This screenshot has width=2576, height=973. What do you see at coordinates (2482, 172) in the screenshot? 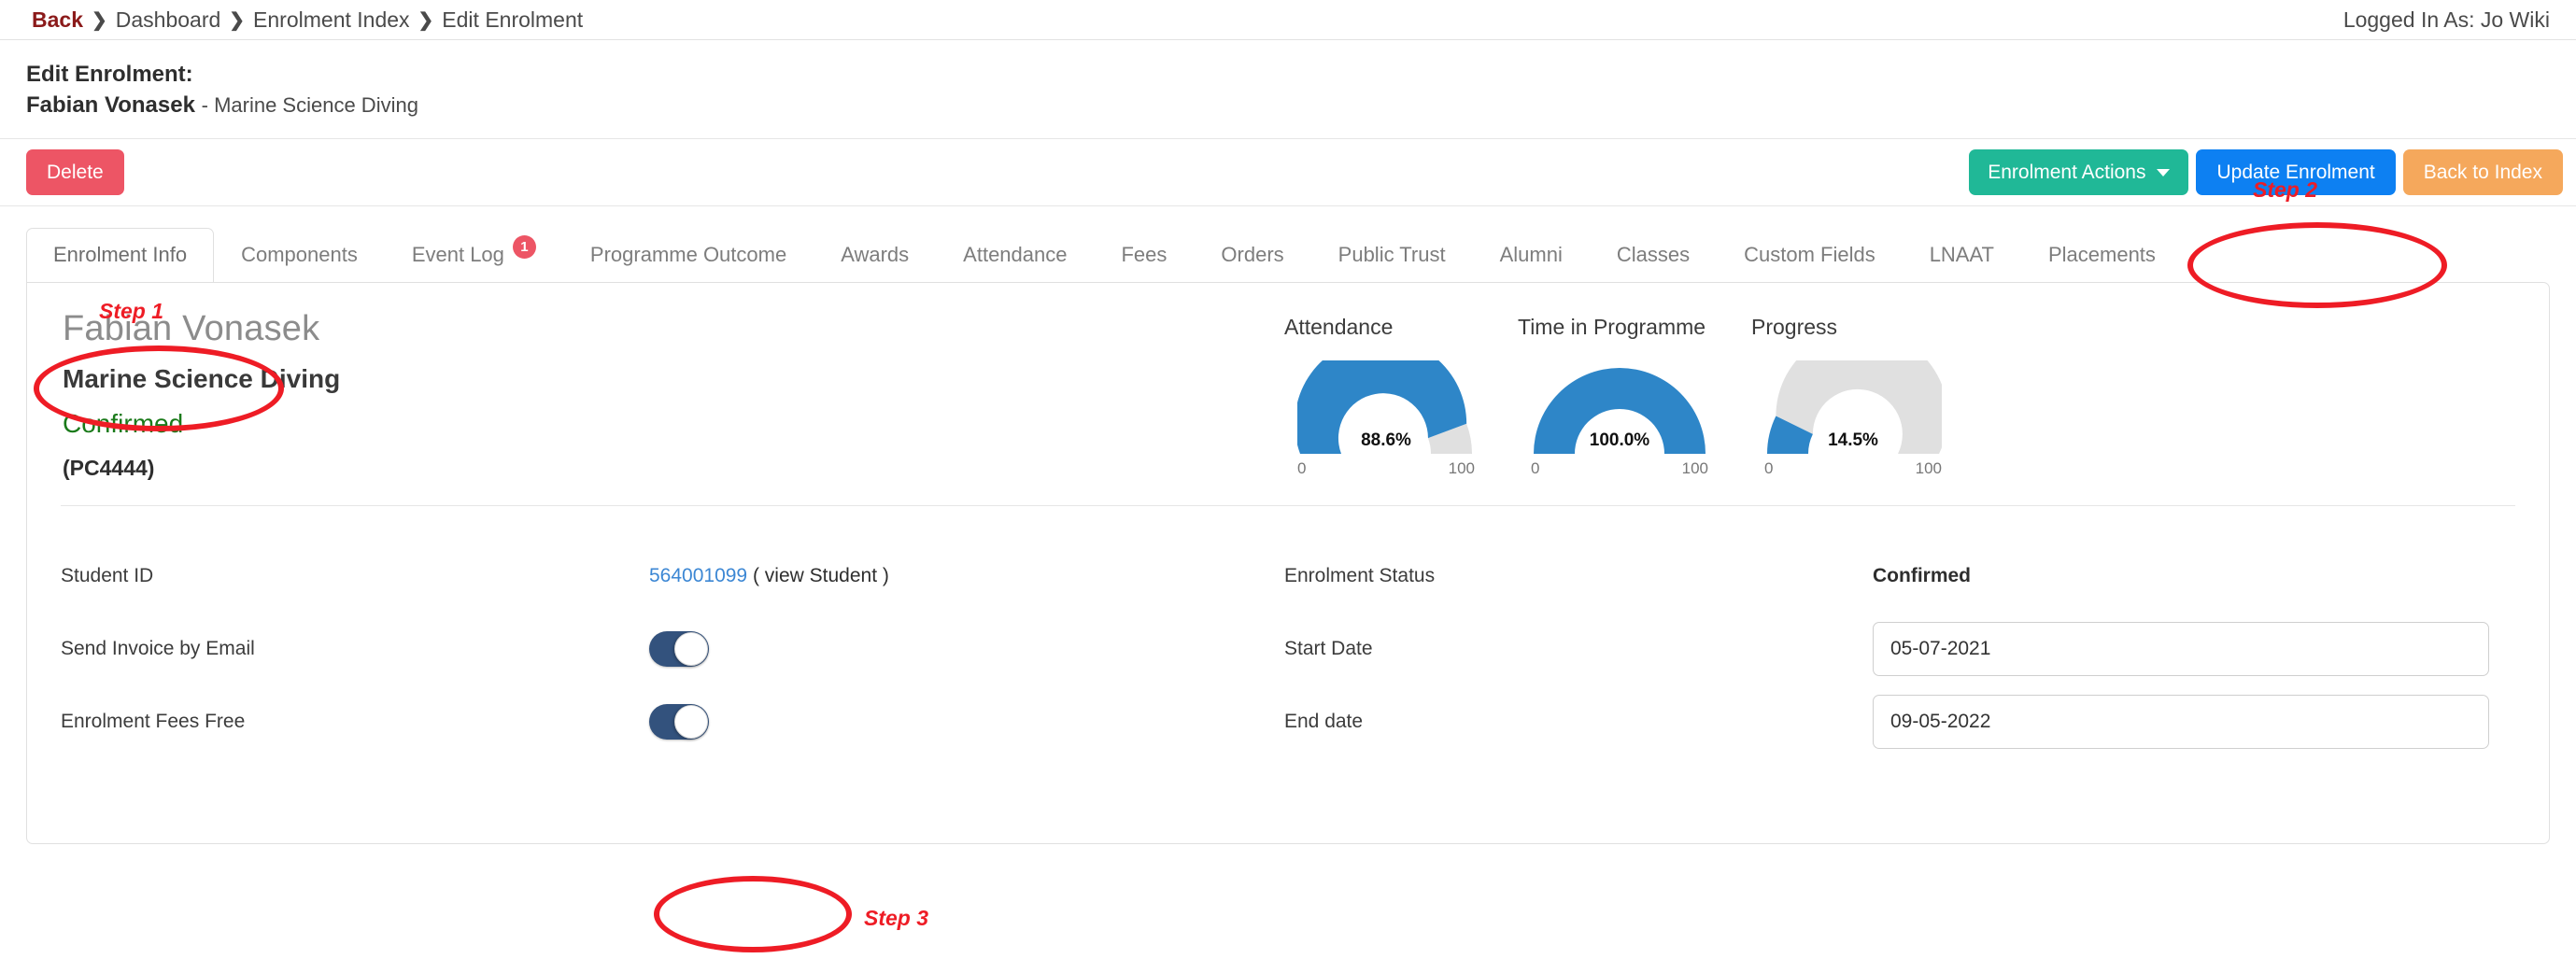
I see `back-to-index-button: Back to Index` at bounding box center [2482, 172].